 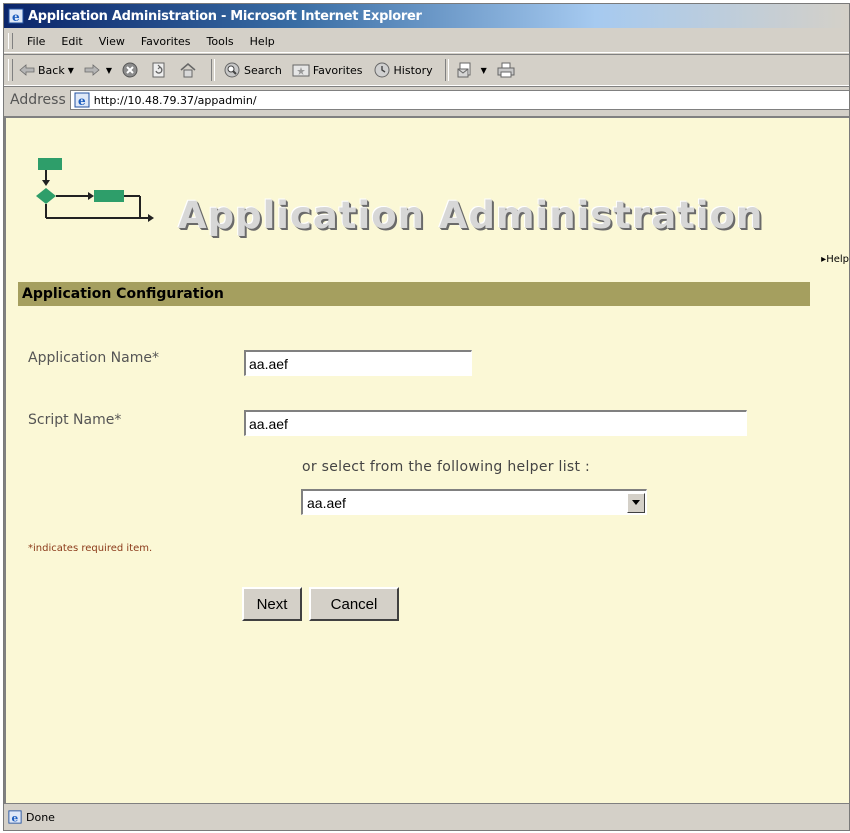 I want to click on menu-tools: Tools, so click(x=220, y=41).